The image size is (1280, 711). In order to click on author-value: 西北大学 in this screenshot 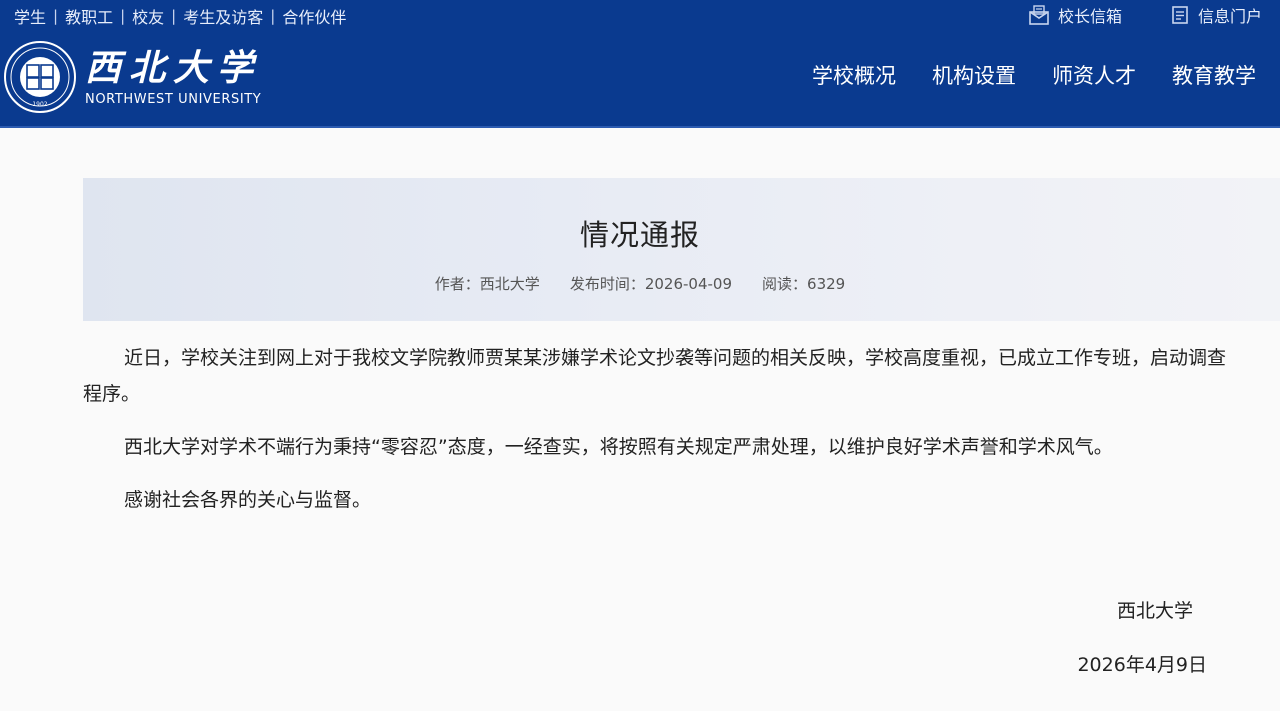, I will do `click(509, 284)`.